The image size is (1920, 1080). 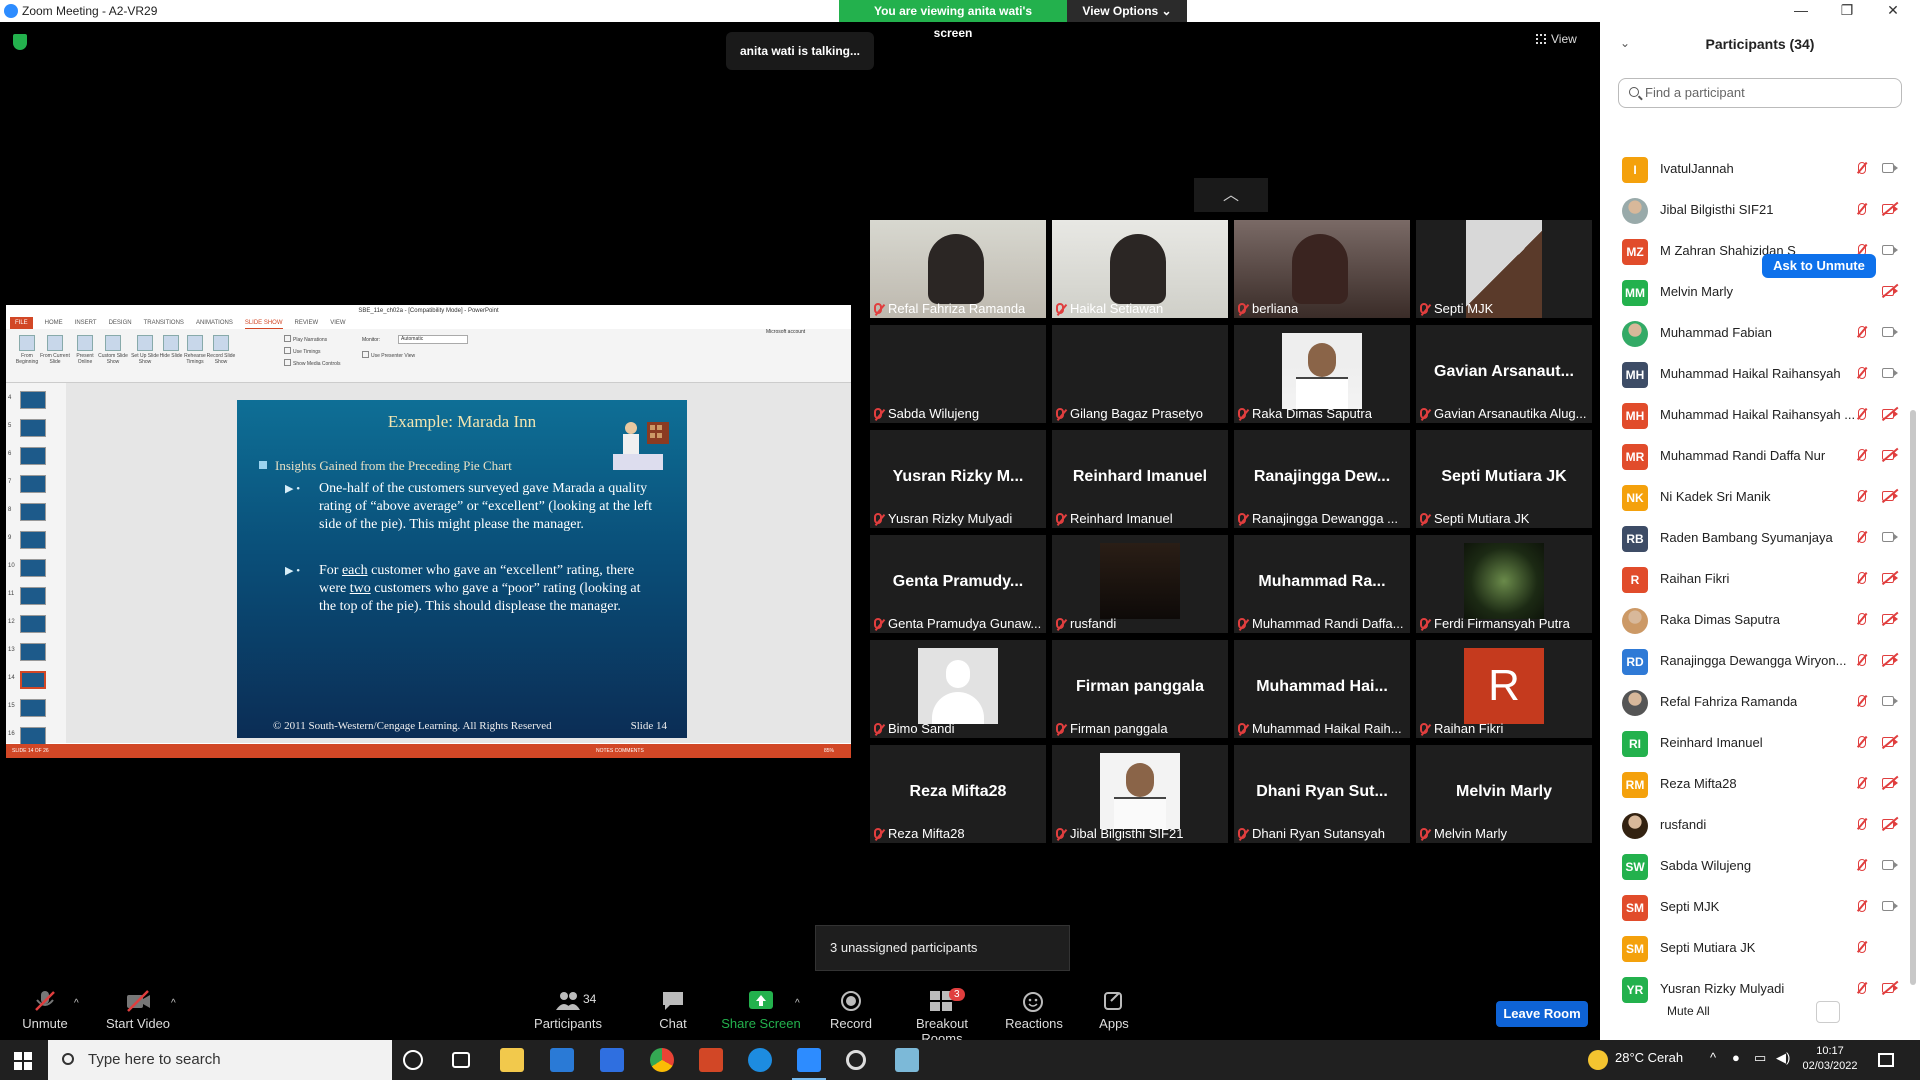 I want to click on cortana-icon, so click(x=413, y=1060).